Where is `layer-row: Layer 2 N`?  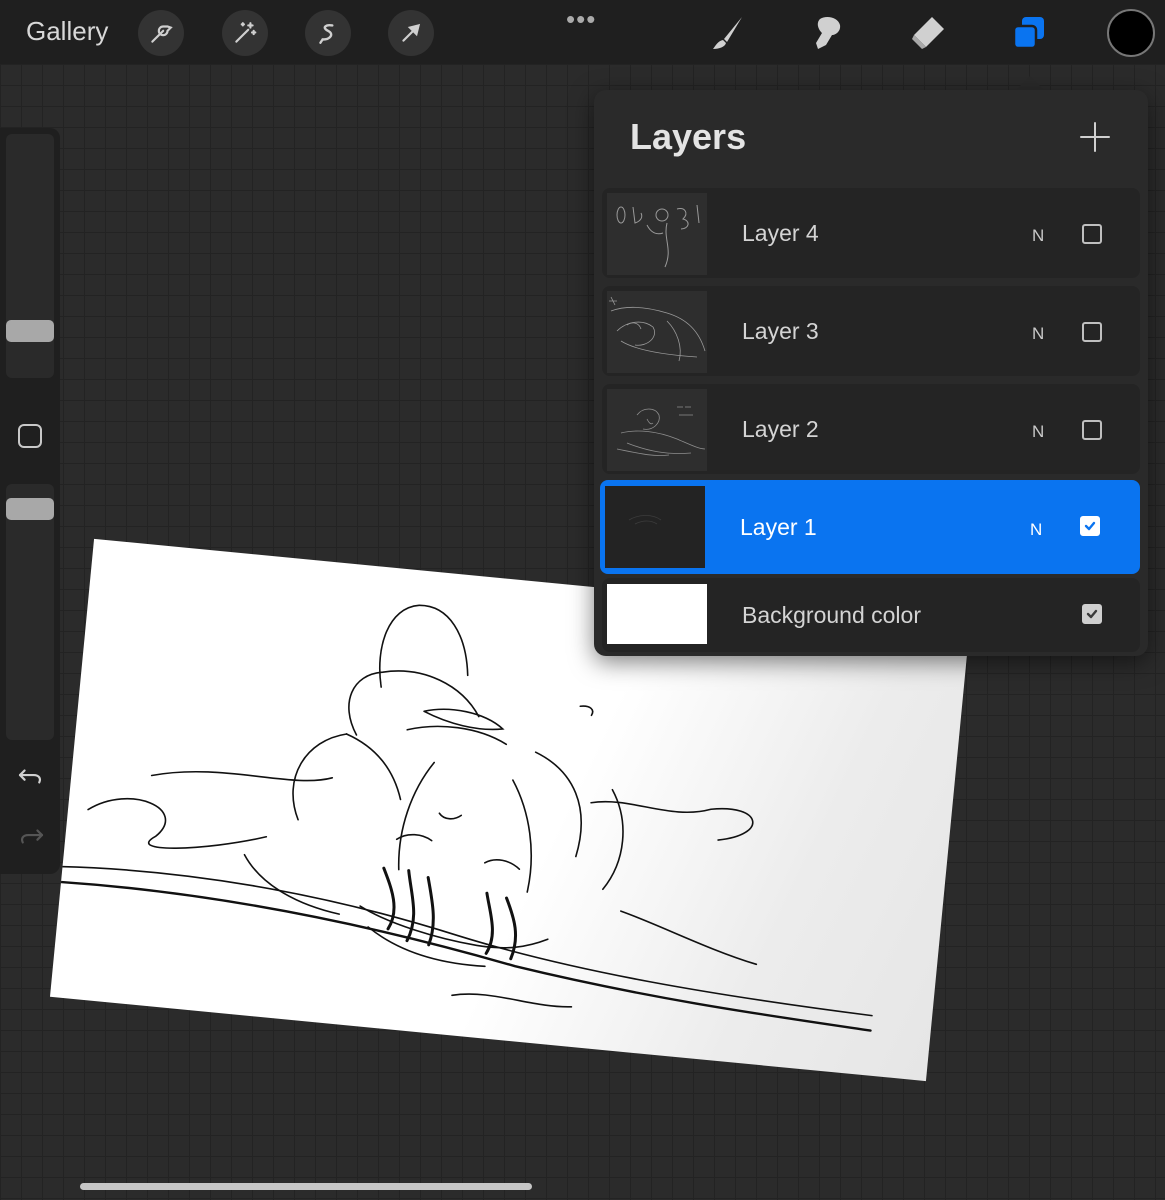 layer-row: Layer 2 N is located at coordinates (871, 429).